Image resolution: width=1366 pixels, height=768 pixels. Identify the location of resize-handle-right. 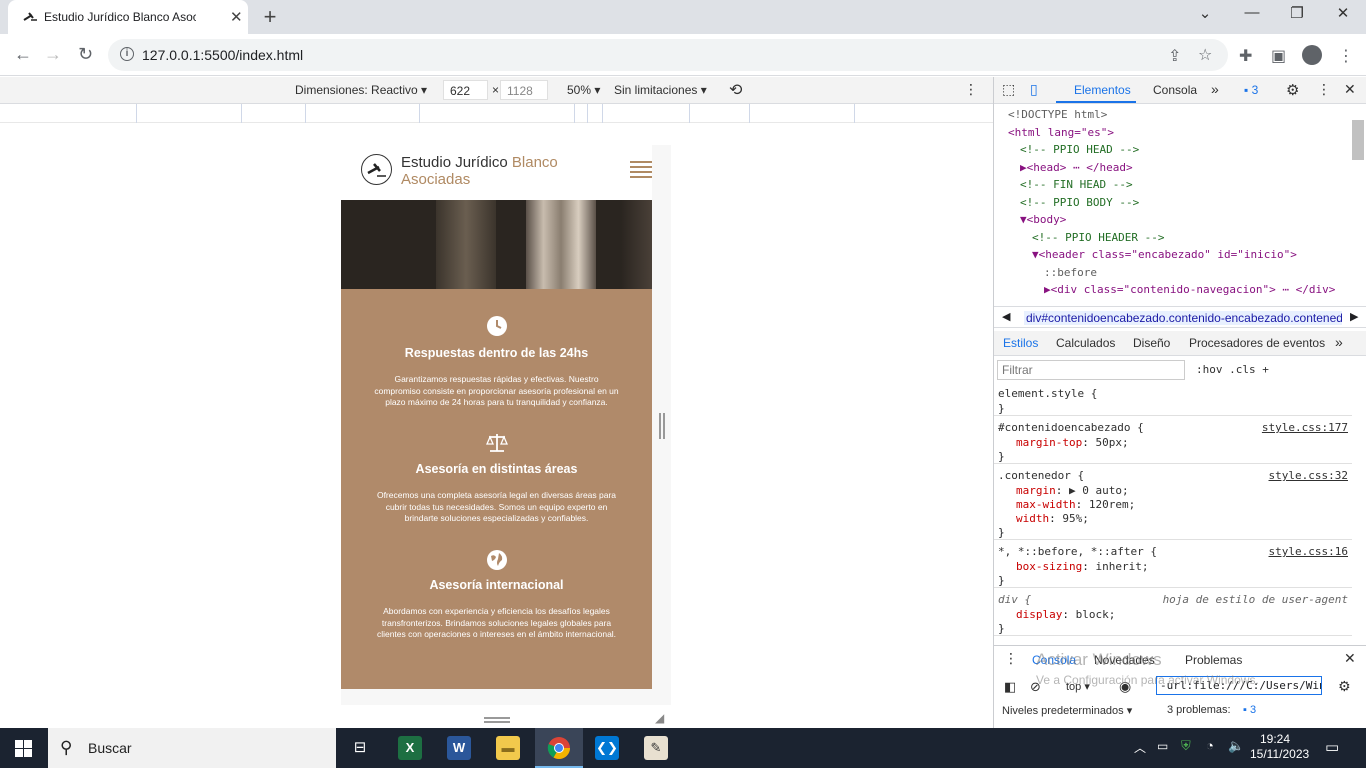
(662, 426).